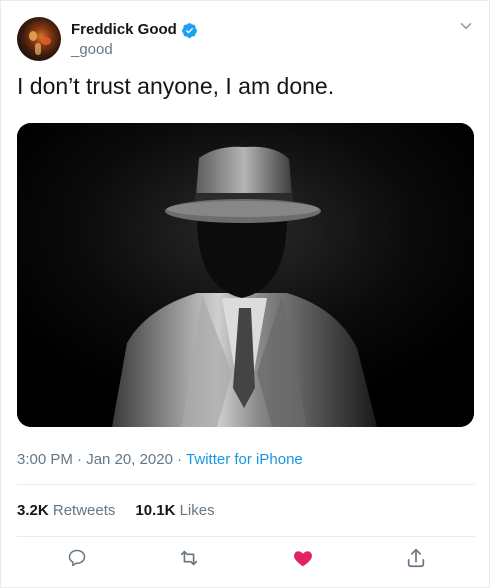  Describe the element at coordinates (416, 558) in the screenshot. I see `share-icon` at that location.